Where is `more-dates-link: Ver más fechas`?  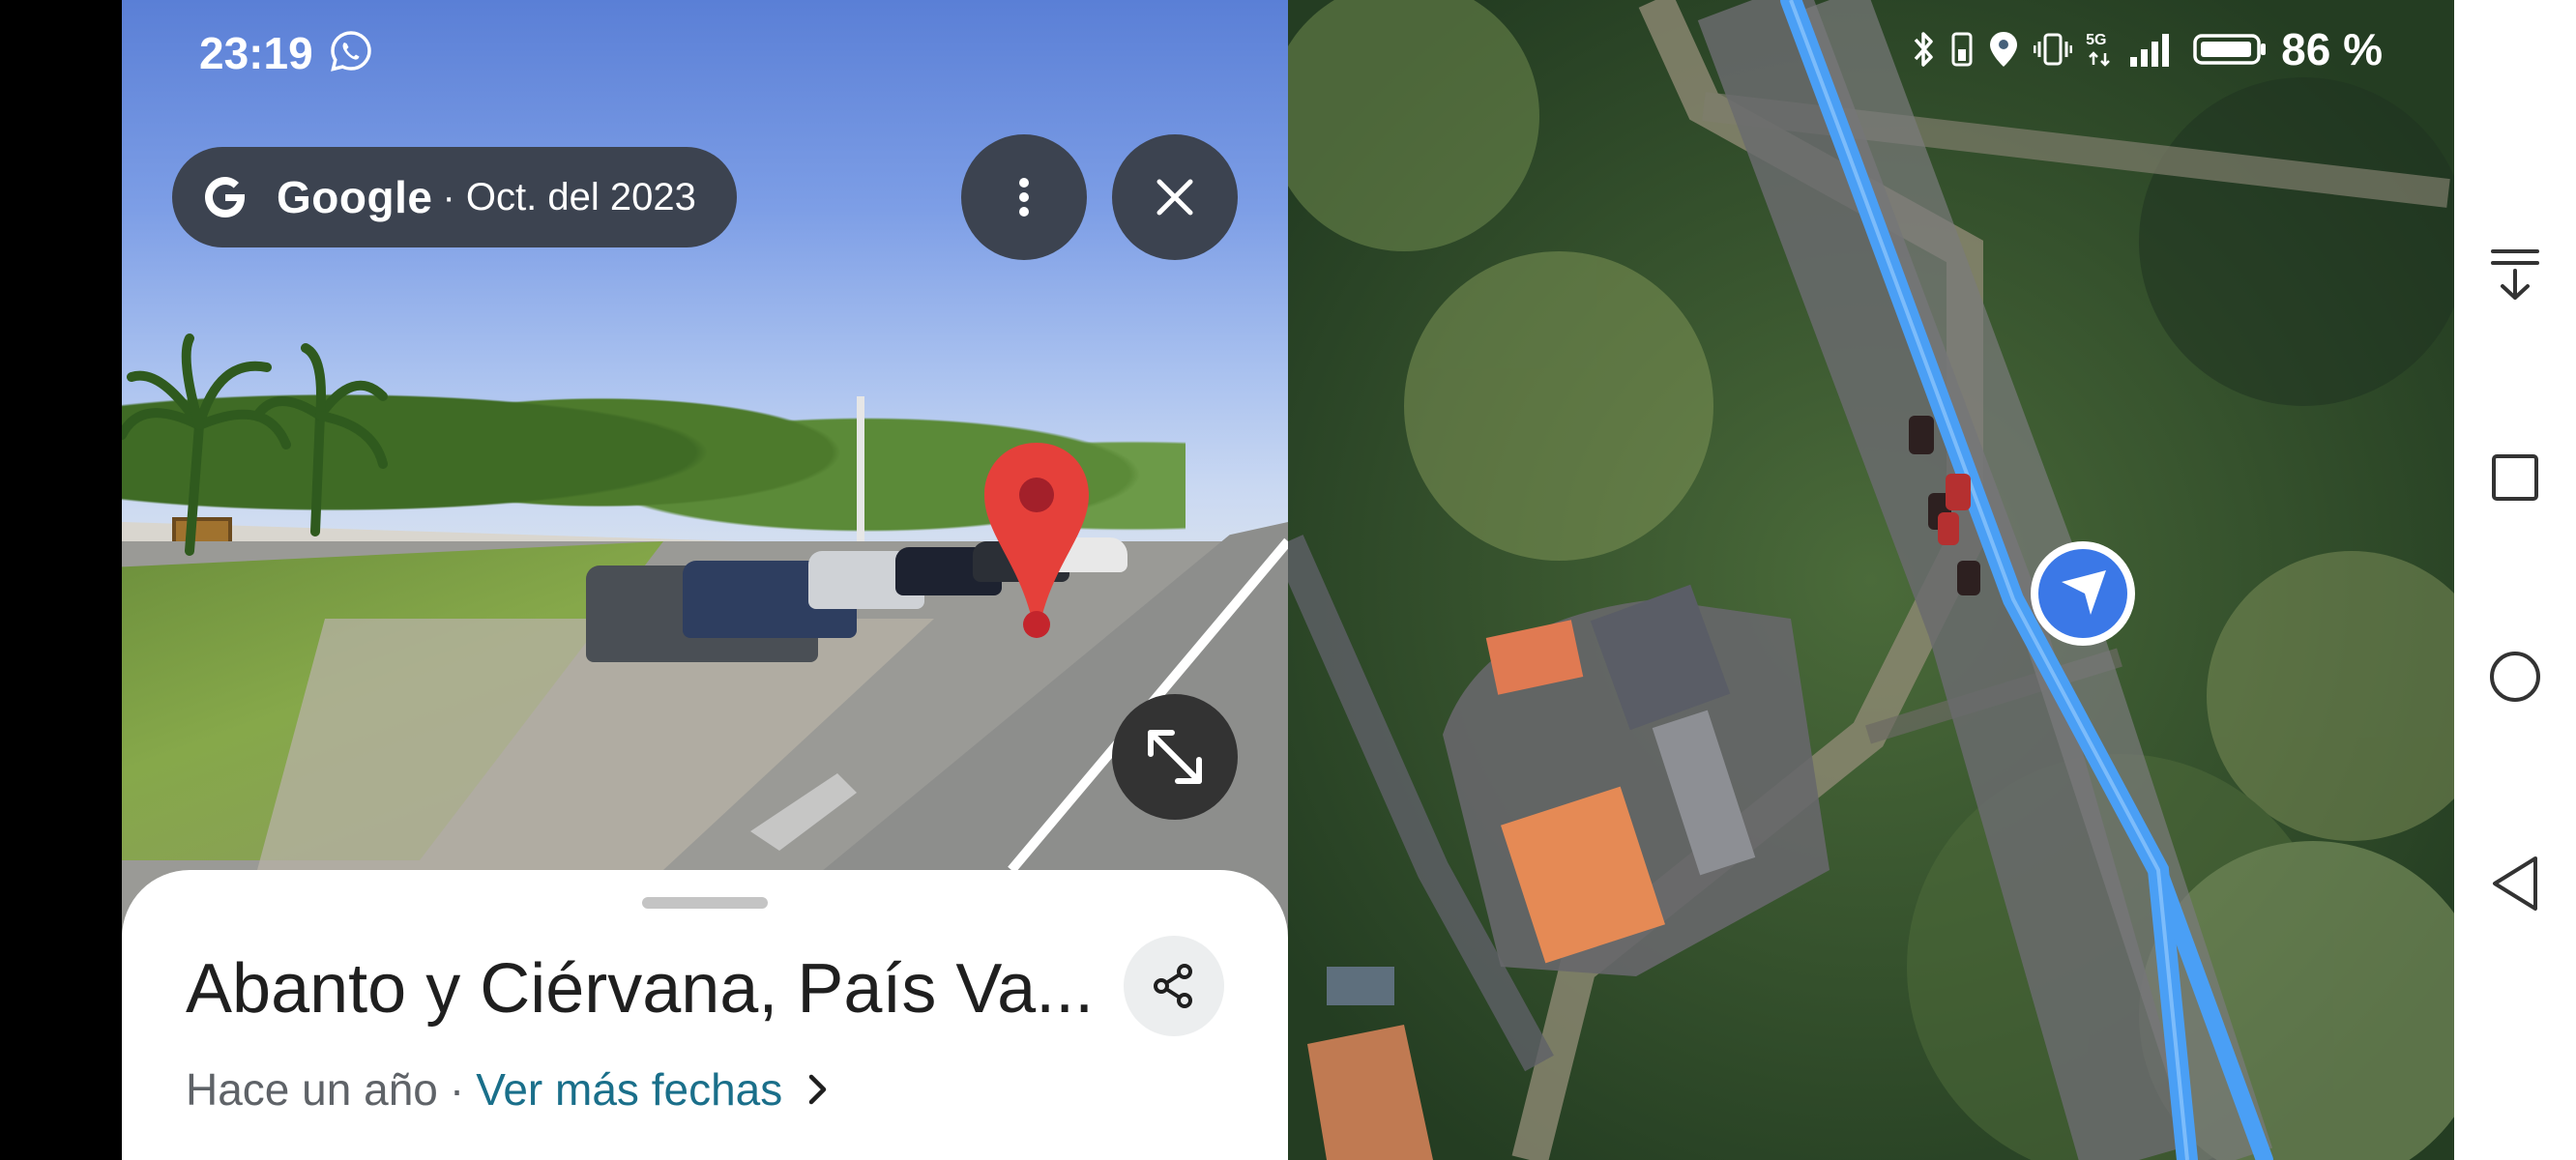 more-dates-link: Ver más fechas is located at coordinates (629, 1089).